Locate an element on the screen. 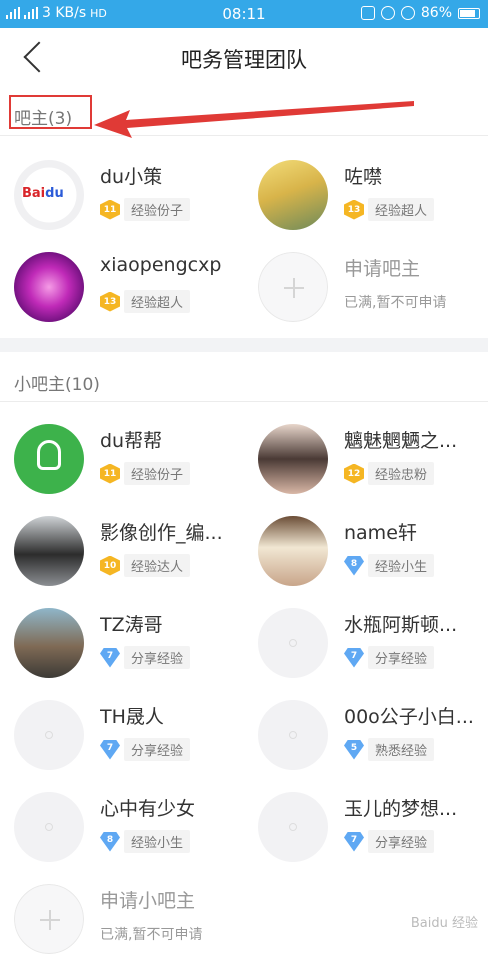 This screenshot has height=966, width=488. member-name: name轩 is located at coordinates (380, 533).